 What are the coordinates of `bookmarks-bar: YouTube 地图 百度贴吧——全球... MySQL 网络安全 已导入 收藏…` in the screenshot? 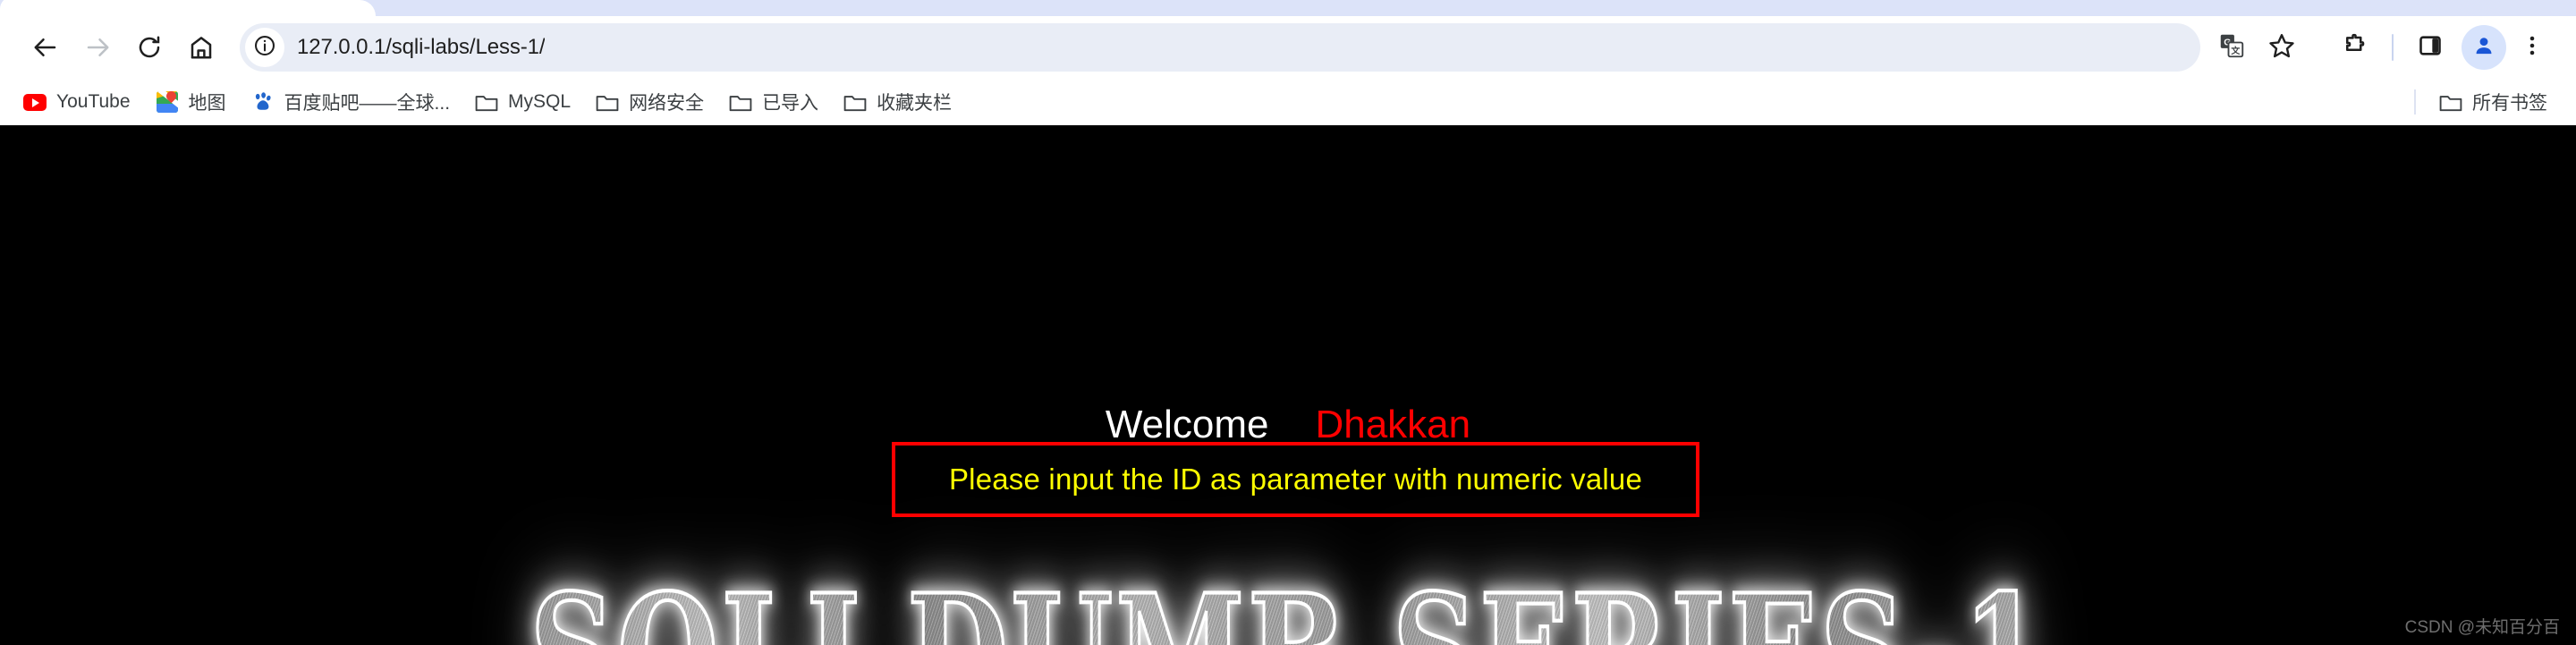 It's located at (1288, 102).